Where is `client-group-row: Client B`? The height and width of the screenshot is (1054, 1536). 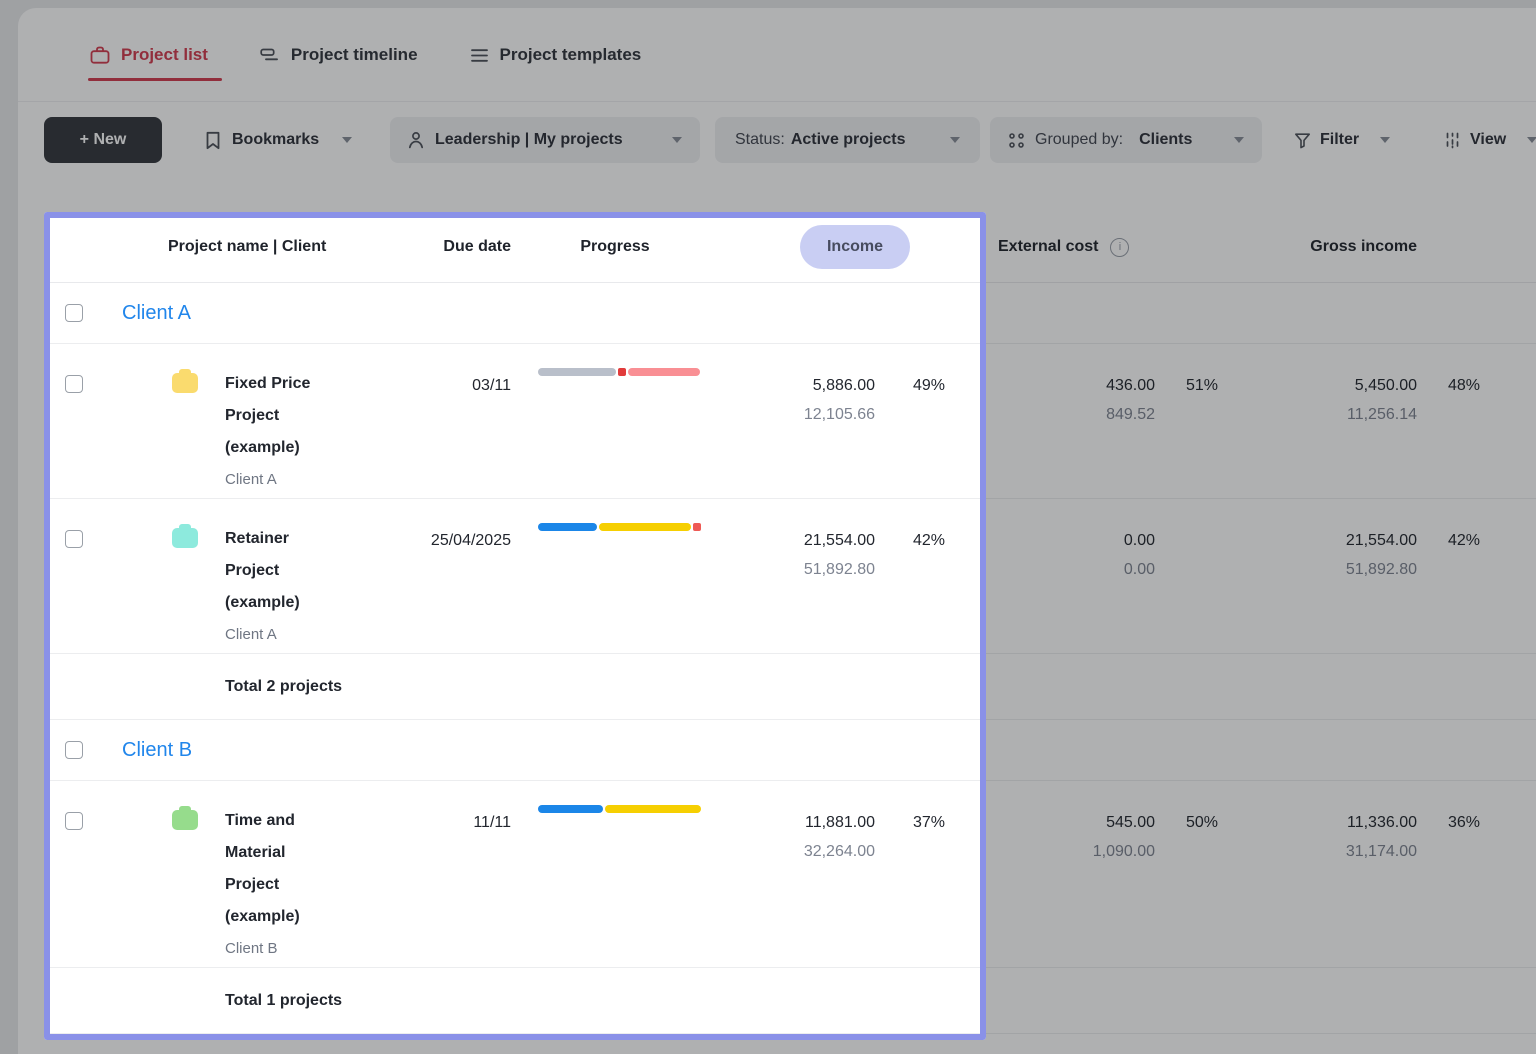
client-group-row: Client B is located at coordinates (790, 750).